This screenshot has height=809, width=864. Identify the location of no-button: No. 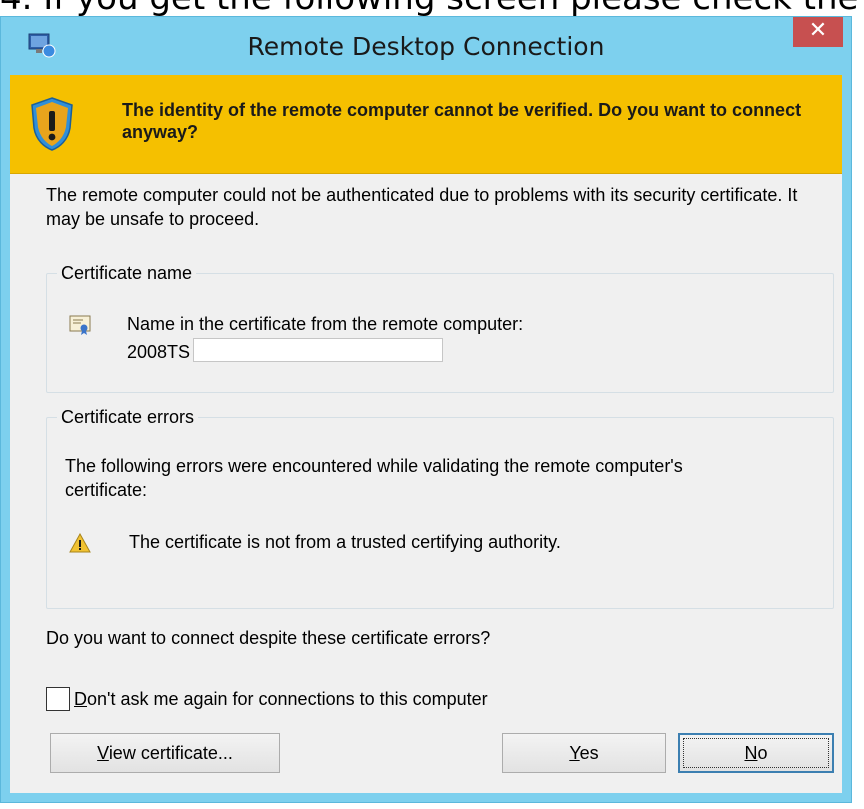
(756, 753).